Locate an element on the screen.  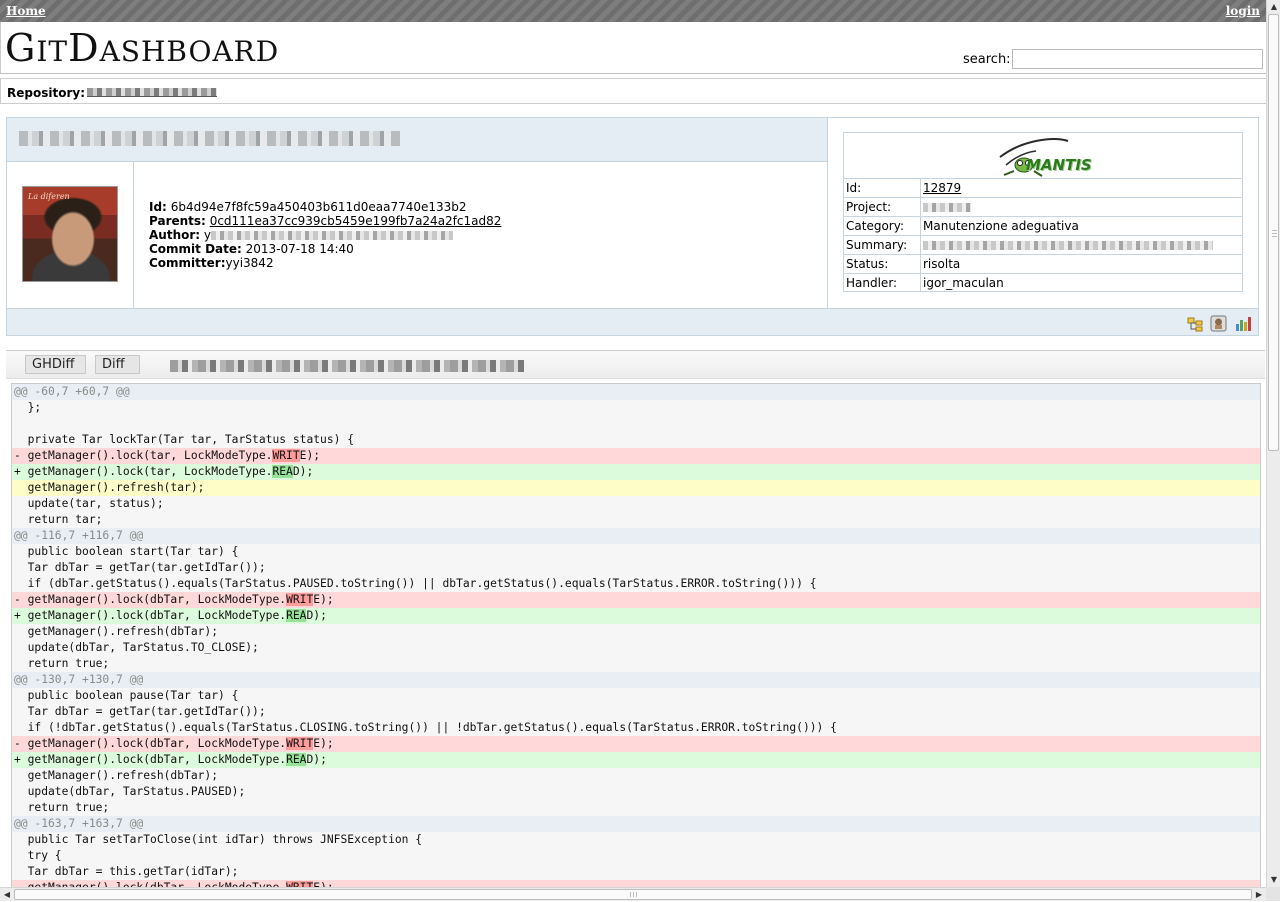
login-link: login is located at coordinates (1243, 11).